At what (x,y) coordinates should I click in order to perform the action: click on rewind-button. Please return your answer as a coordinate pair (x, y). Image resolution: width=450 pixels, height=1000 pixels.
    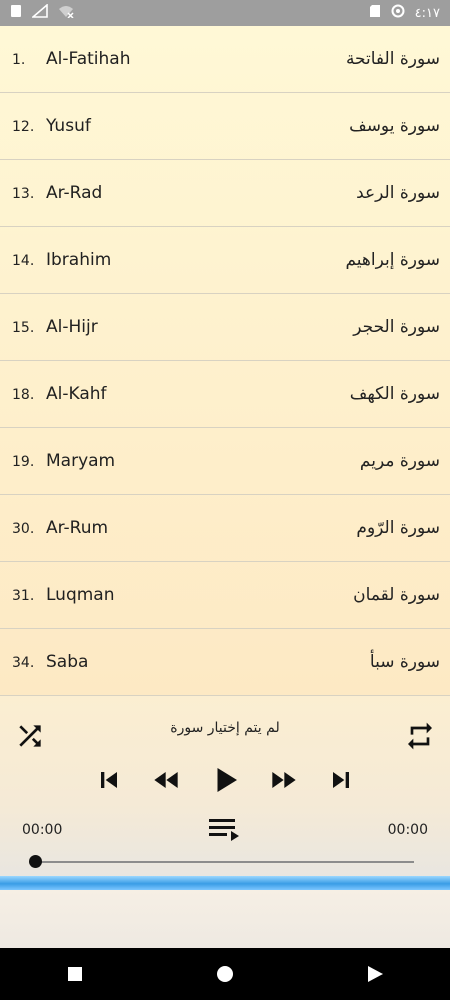
    Looking at the image, I should click on (167, 780).